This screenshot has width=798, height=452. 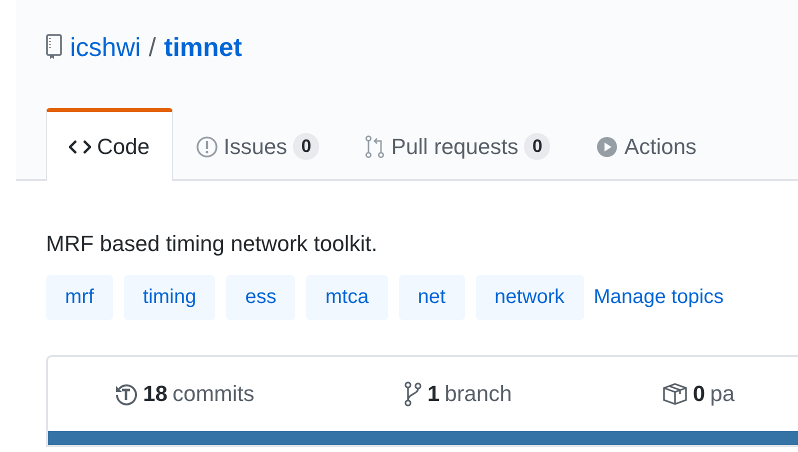 What do you see at coordinates (413, 394) in the screenshot?
I see `branch-icon` at bounding box center [413, 394].